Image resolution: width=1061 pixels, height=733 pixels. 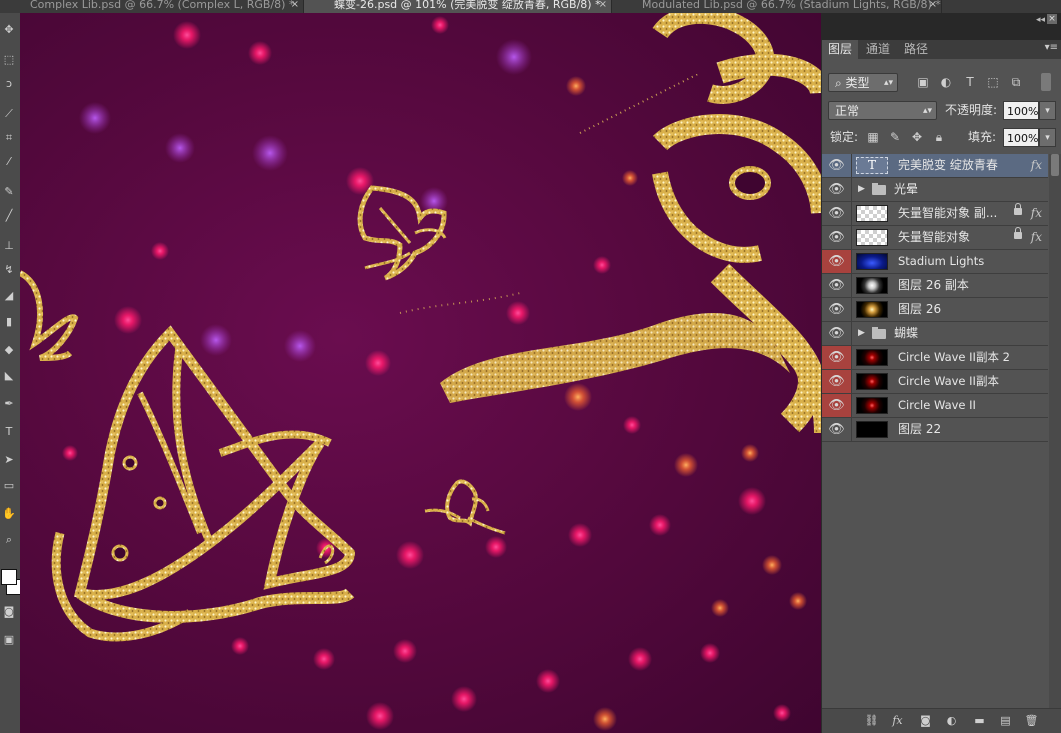 What do you see at coordinates (9, 30) in the screenshot?
I see `move-icon: ✥` at bounding box center [9, 30].